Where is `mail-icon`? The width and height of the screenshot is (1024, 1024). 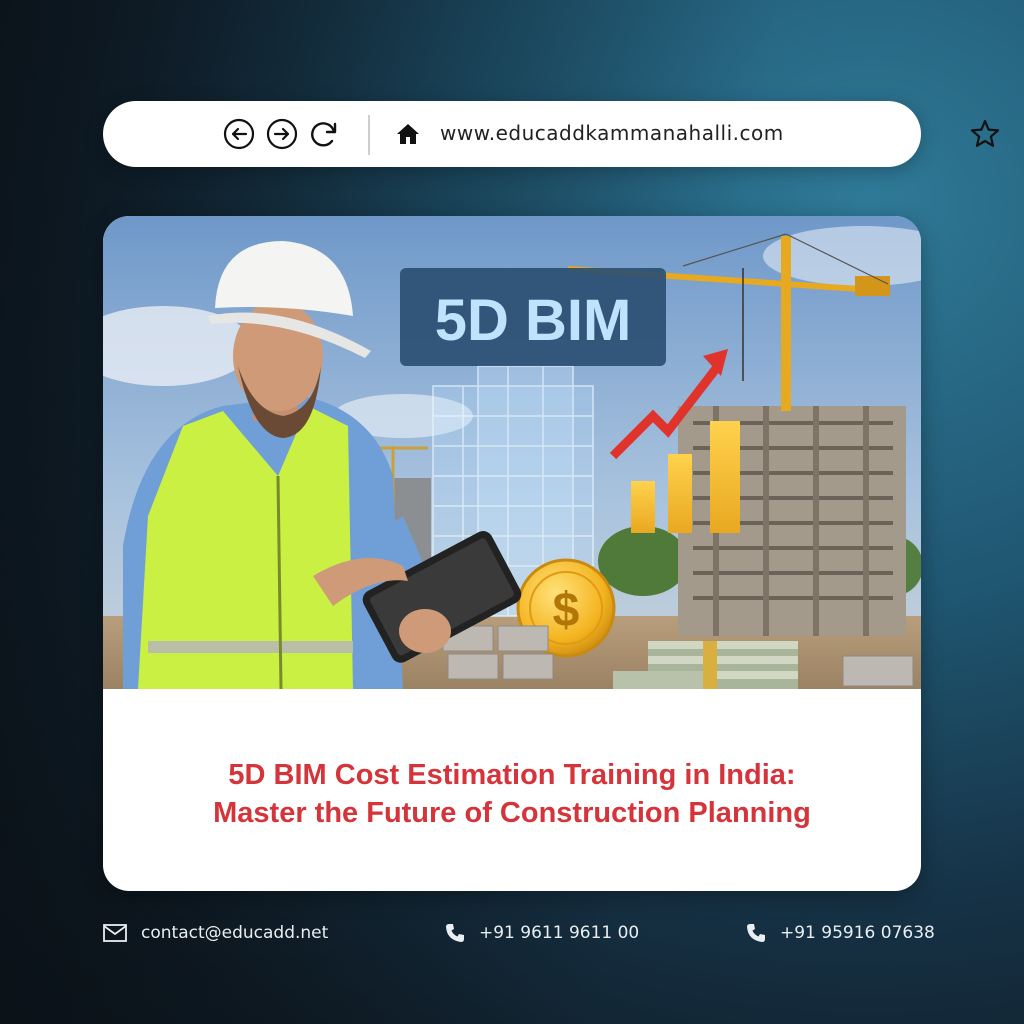 mail-icon is located at coordinates (115, 933).